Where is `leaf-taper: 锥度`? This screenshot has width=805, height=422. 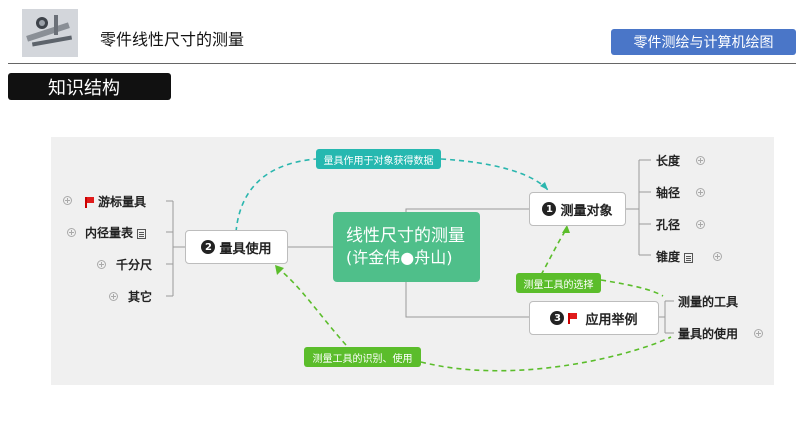 leaf-taper: 锥度 is located at coordinates (675, 256).